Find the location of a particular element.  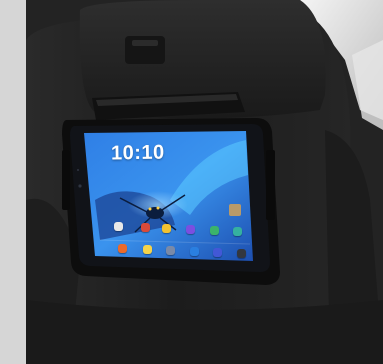

play-store-app-icon is located at coordinates (190, 229).